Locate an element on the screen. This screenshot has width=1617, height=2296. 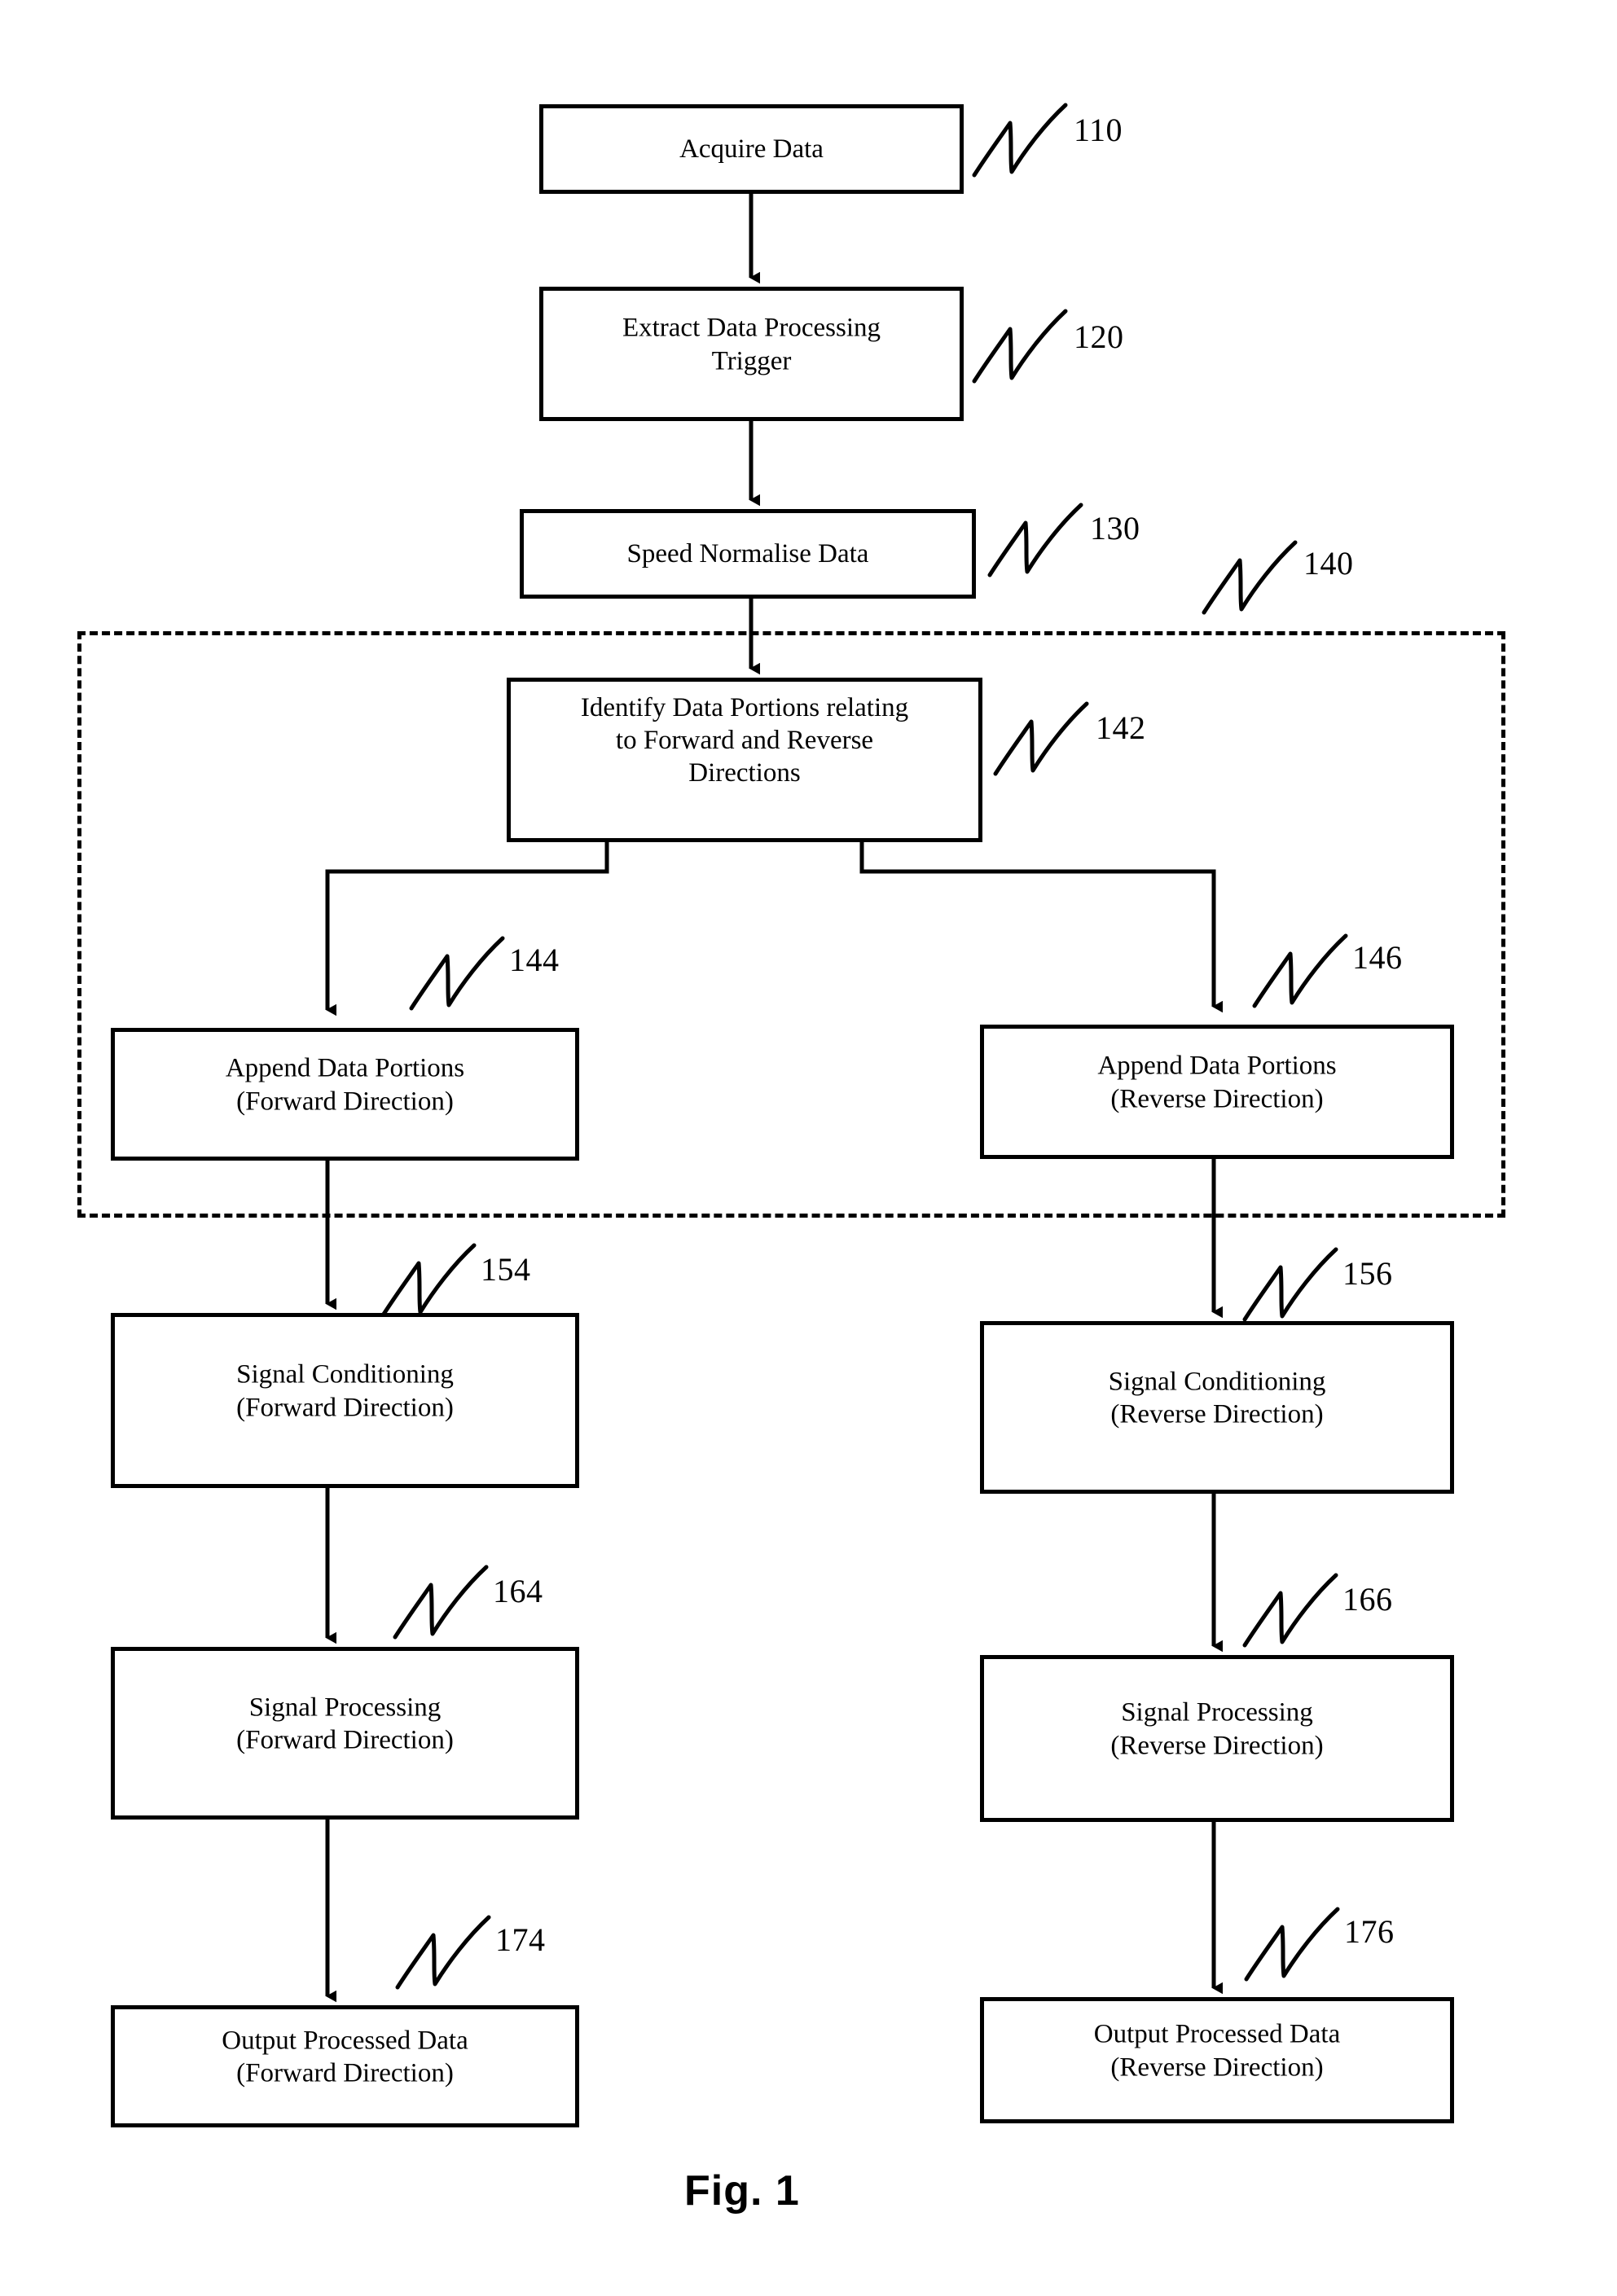
process-box-164: Signal Processing (Forward Direction) is located at coordinates (345, 1733).